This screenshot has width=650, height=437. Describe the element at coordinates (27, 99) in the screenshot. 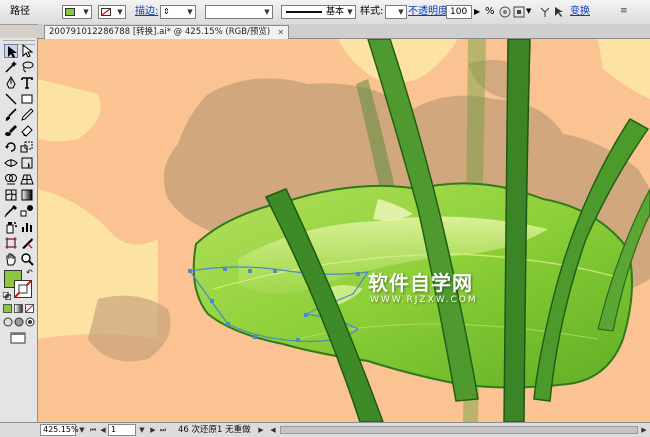

I see `rectangle-tool-icon` at that location.